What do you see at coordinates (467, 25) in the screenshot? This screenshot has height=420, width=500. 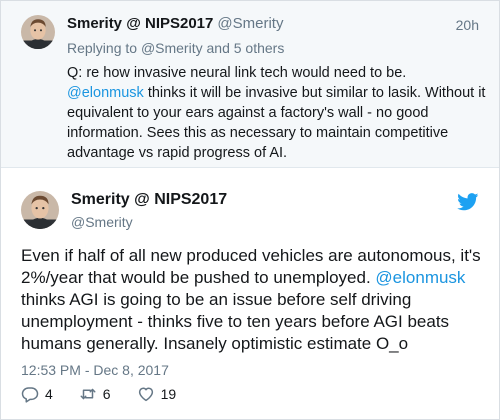 I see `tweet-time: 20h` at bounding box center [467, 25].